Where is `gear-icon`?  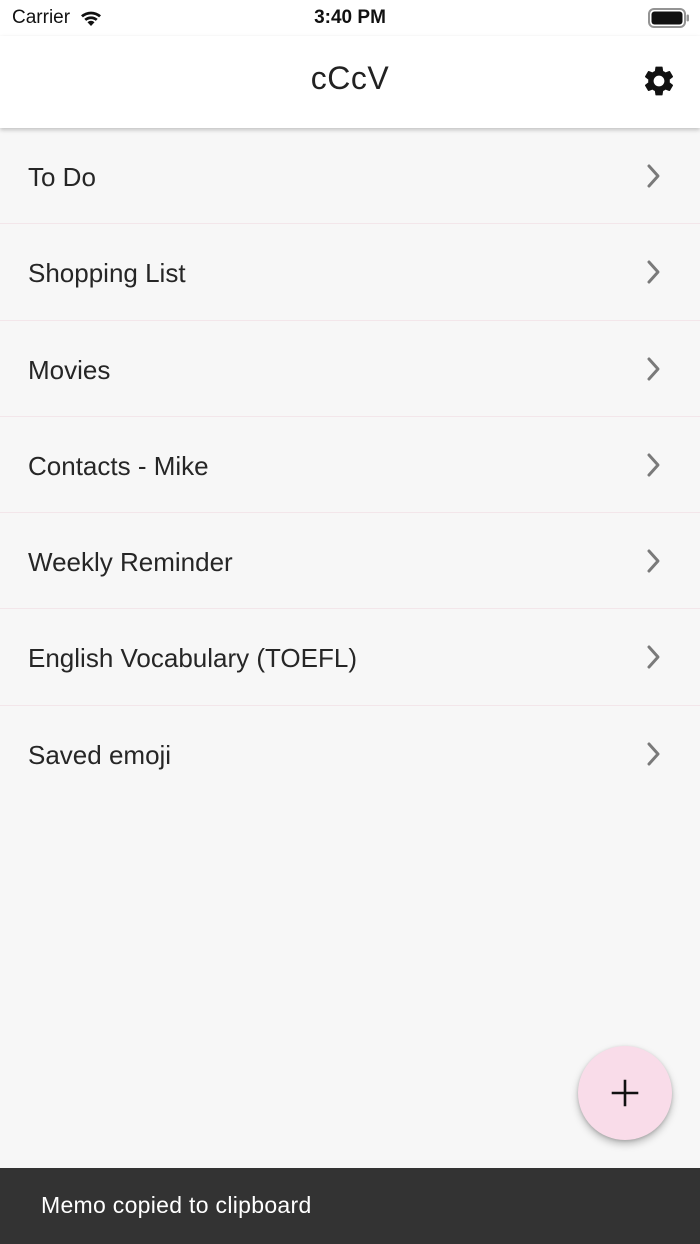 gear-icon is located at coordinates (659, 81).